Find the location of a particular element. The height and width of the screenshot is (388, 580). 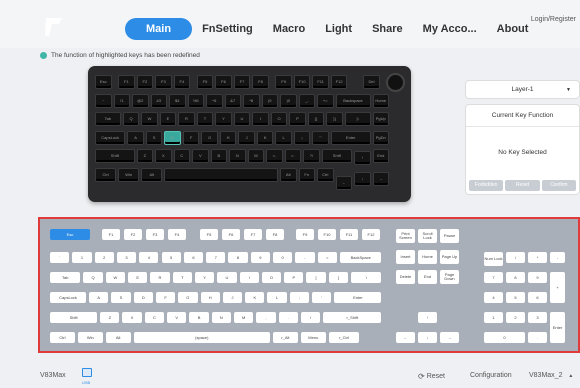

preview-key: $4 is located at coordinates (177, 100).